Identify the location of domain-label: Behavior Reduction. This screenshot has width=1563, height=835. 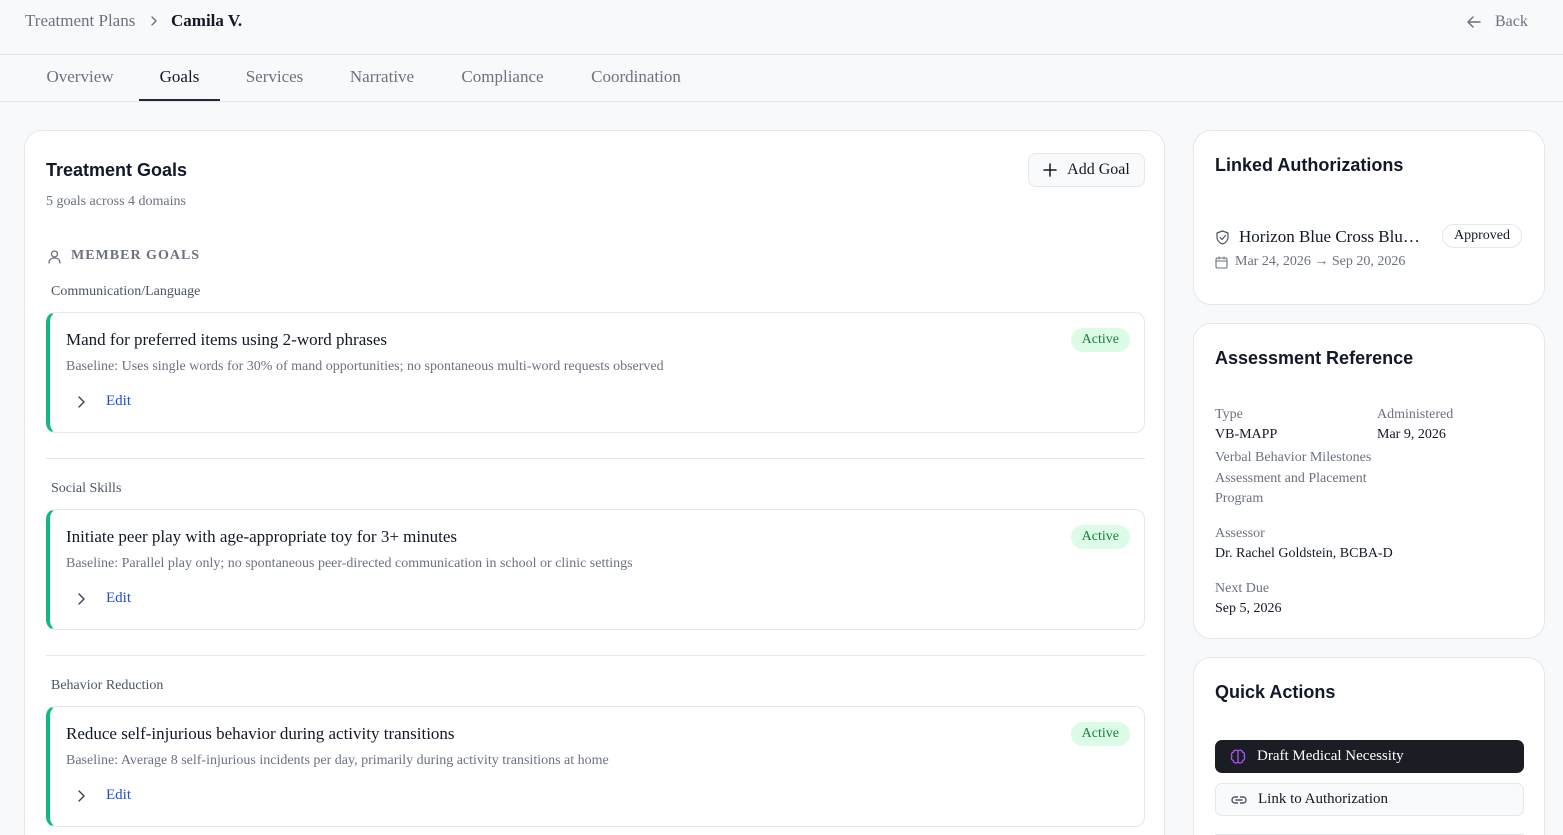
(107, 685).